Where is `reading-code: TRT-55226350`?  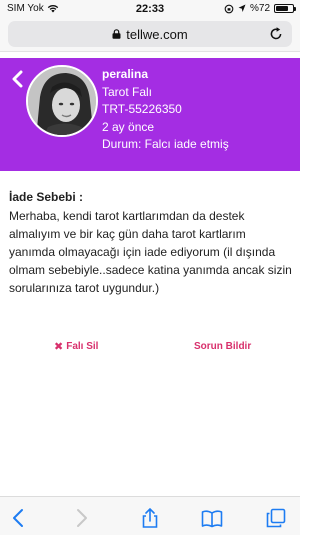
reading-code: TRT-55226350 is located at coordinates (142, 109).